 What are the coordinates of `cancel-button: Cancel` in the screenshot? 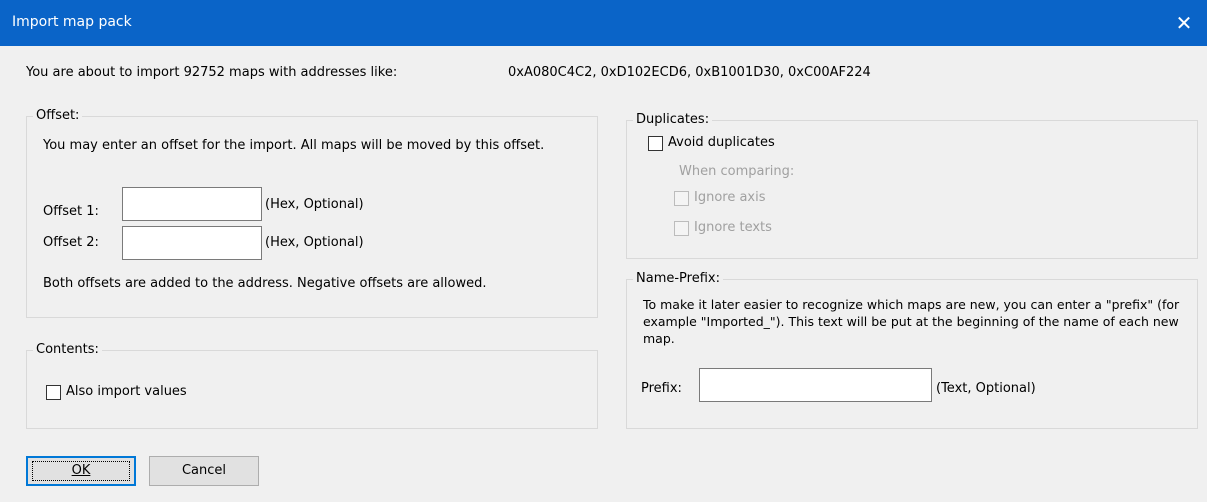 It's located at (204, 471).